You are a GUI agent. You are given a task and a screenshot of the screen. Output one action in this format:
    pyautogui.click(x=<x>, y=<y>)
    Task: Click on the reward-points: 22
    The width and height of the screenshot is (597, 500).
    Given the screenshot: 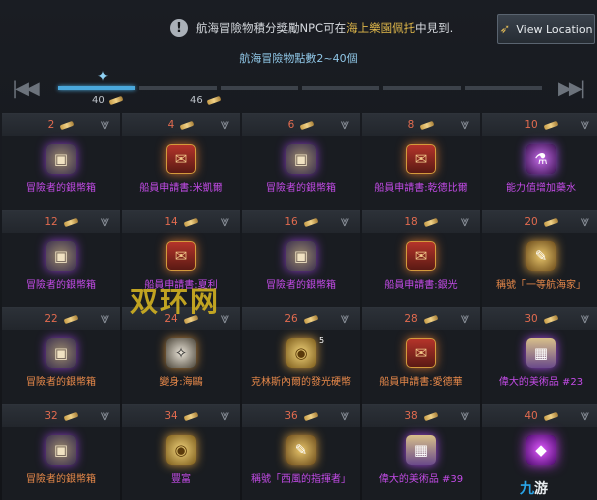 What is the action you would take?
    pyautogui.click(x=51, y=319)
    